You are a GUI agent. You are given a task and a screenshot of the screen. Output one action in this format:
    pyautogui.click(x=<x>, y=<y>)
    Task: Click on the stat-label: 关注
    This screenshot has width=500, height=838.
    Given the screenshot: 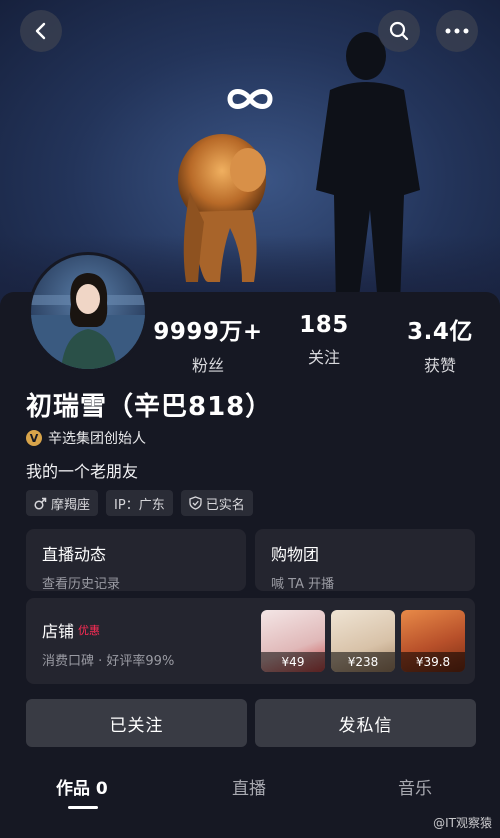 What is the action you would take?
    pyautogui.click(x=323, y=357)
    